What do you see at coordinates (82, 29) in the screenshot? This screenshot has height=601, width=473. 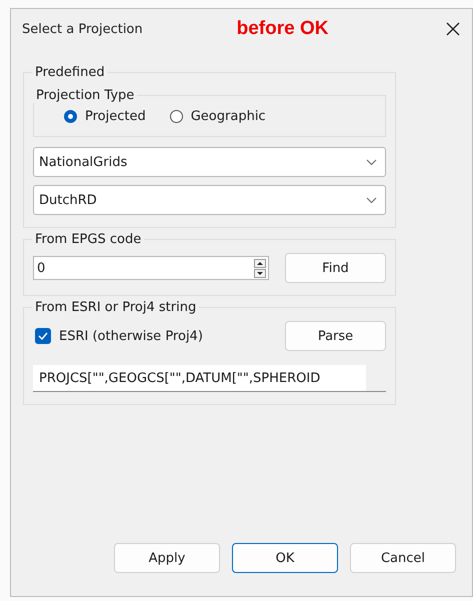 I see `window-title: Select a Projection` at bounding box center [82, 29].